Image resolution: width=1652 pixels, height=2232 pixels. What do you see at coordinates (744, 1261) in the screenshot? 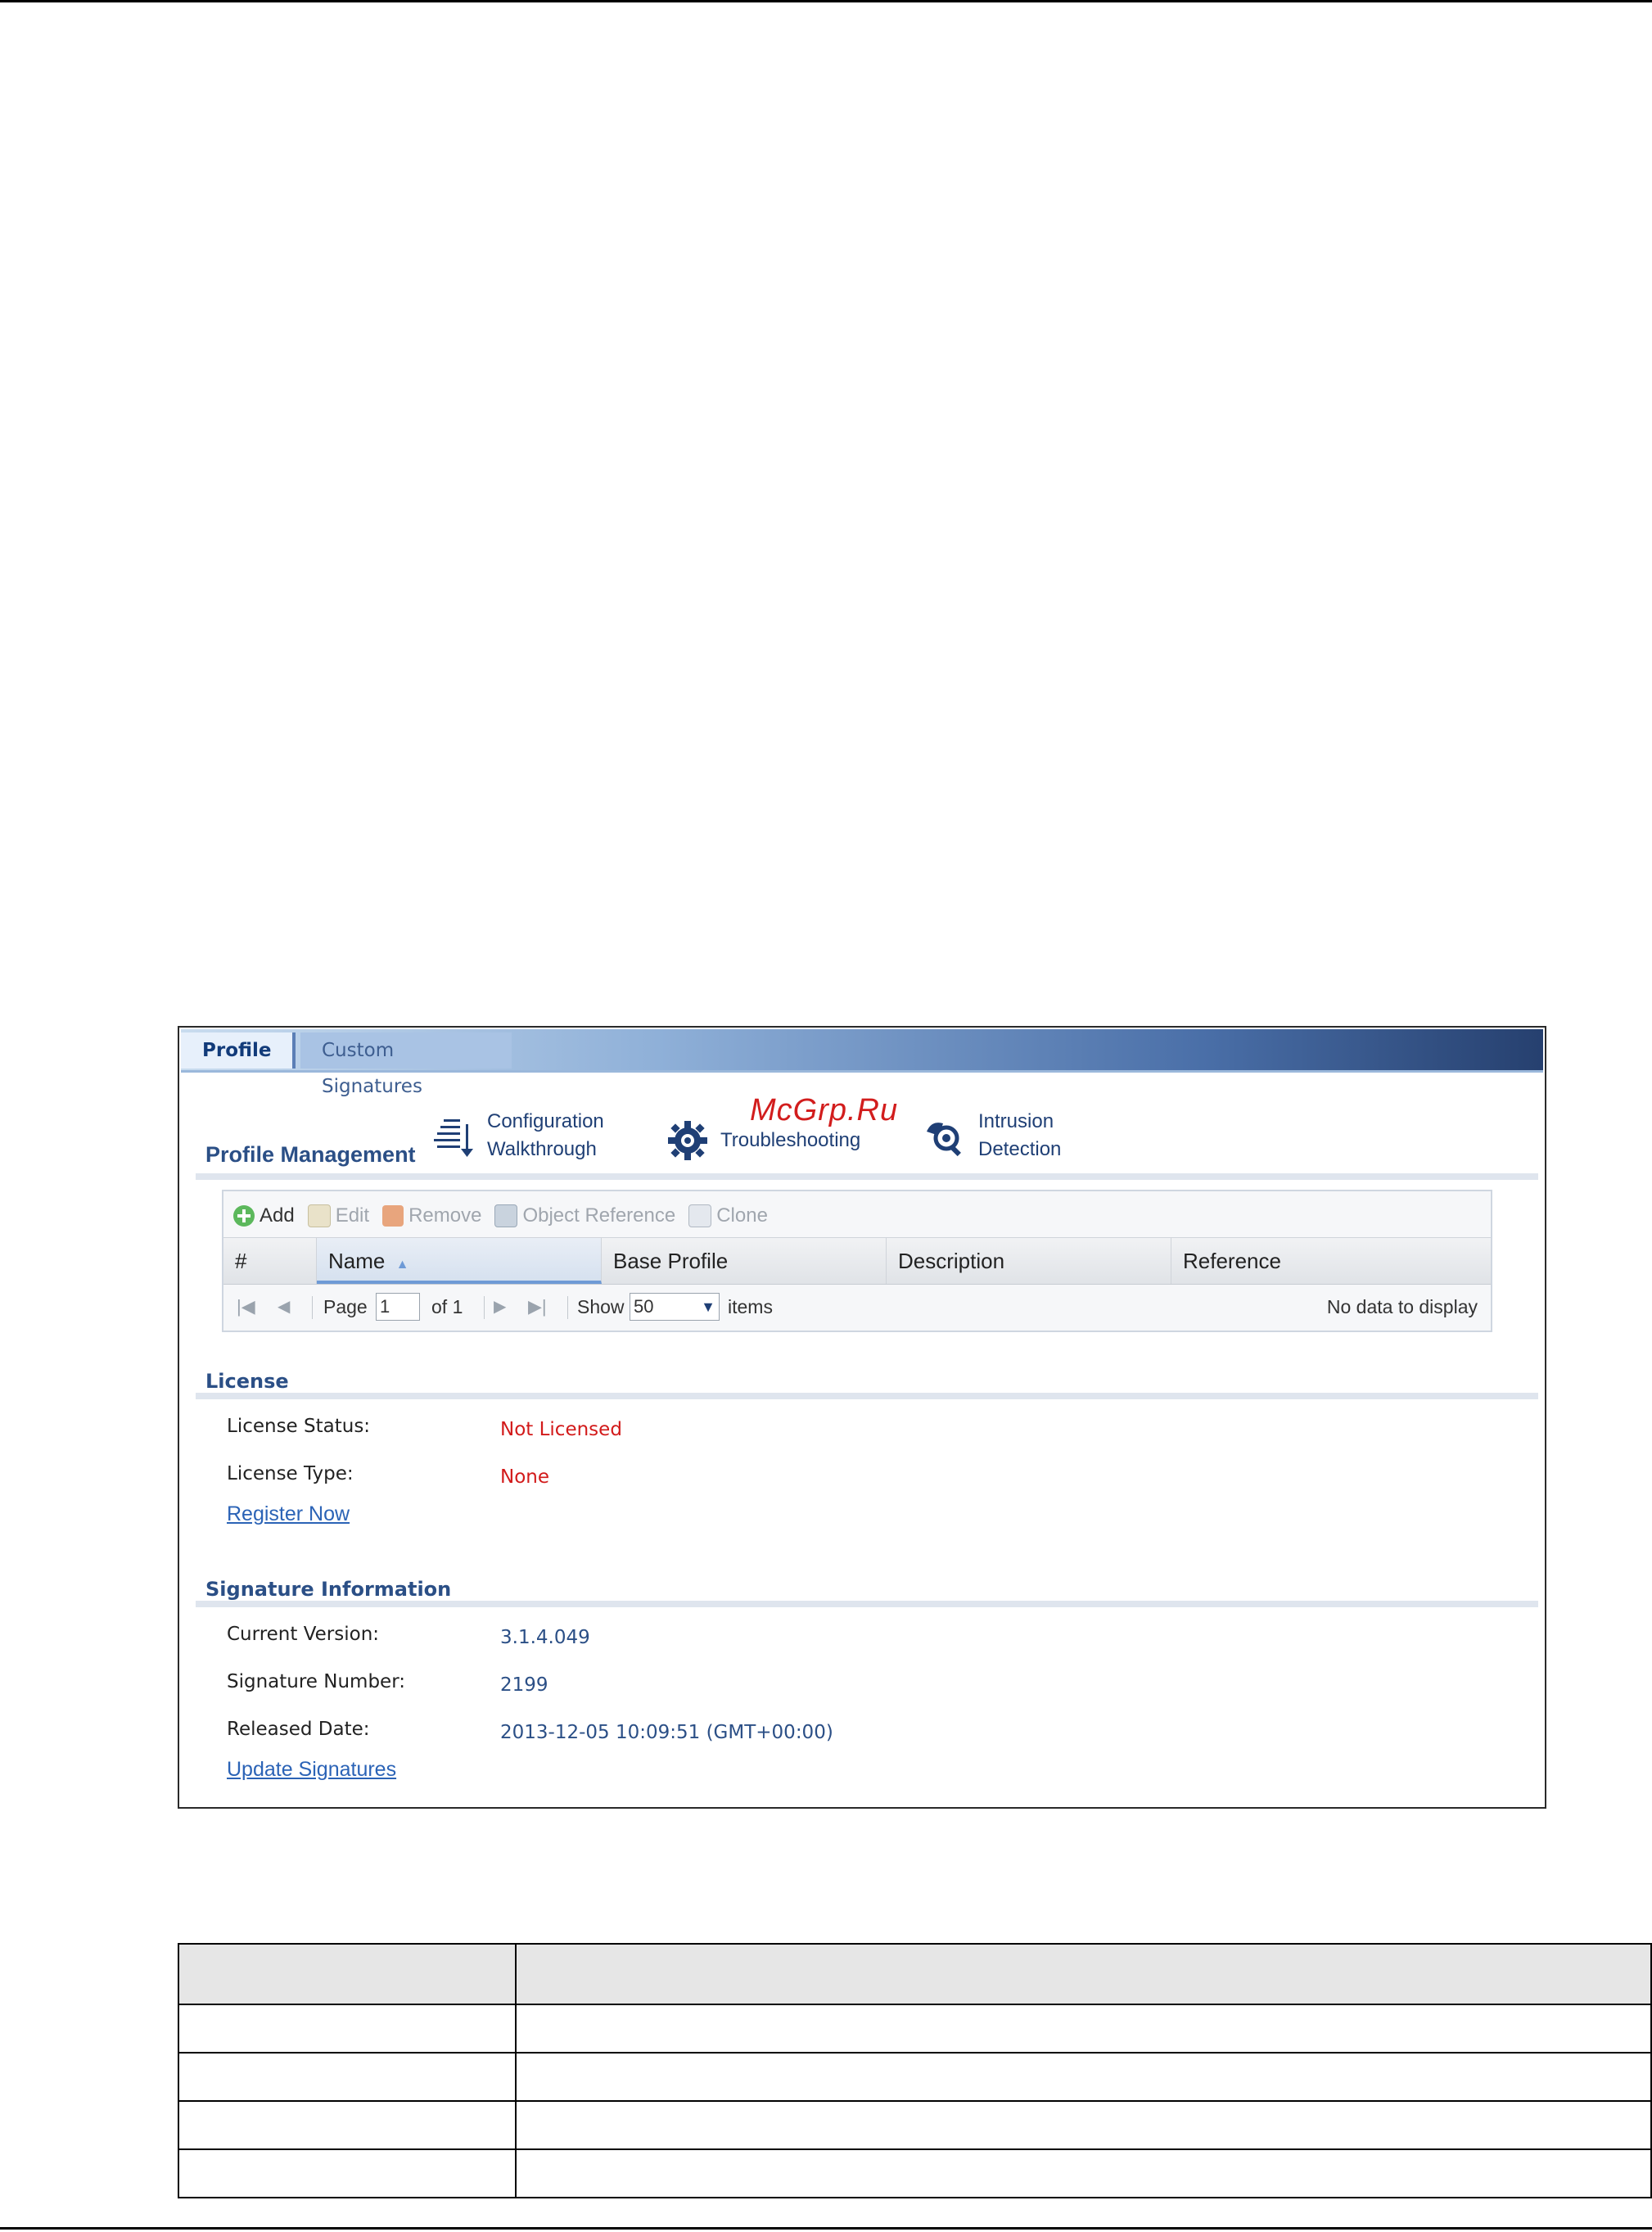
I see `column-header-base-profile: Base Profile` at bounding box center [744, 1261].